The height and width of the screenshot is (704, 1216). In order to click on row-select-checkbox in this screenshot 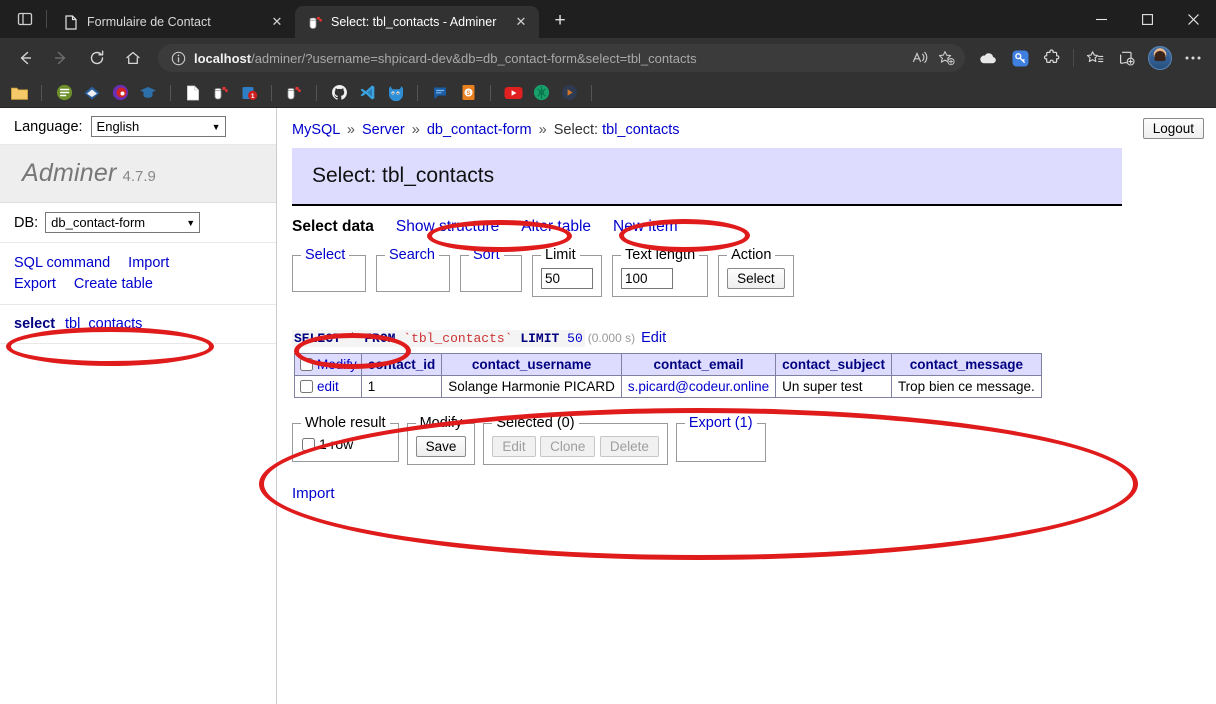, I will do `click(306, 386)`.